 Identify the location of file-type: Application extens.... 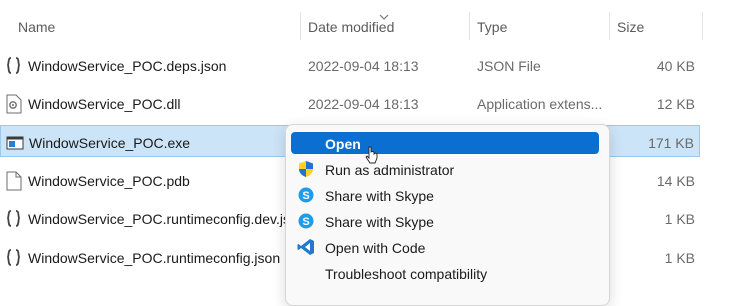
(540, 104).